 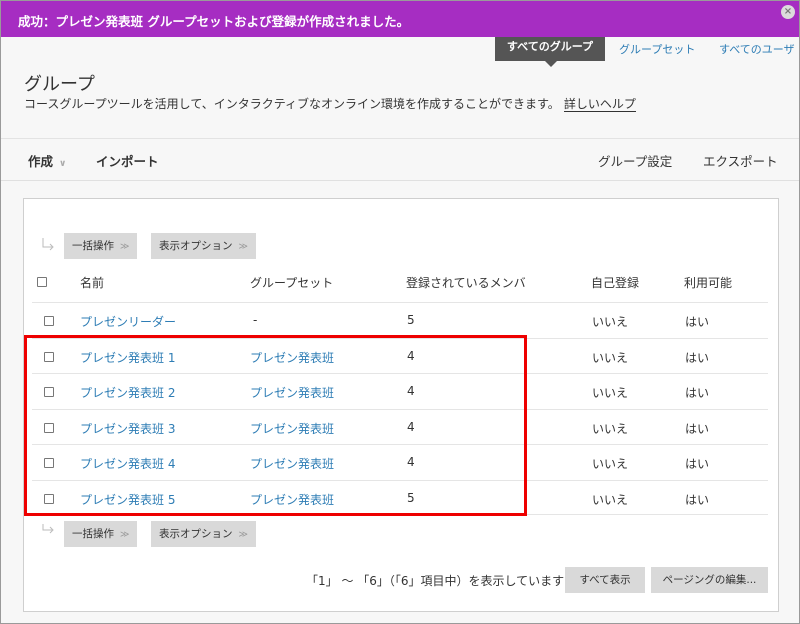 What do you see at coordinates (63, 164) in the screenshot?
I see `chevron-down-icon: ∨` at bounding box center [63, 164].